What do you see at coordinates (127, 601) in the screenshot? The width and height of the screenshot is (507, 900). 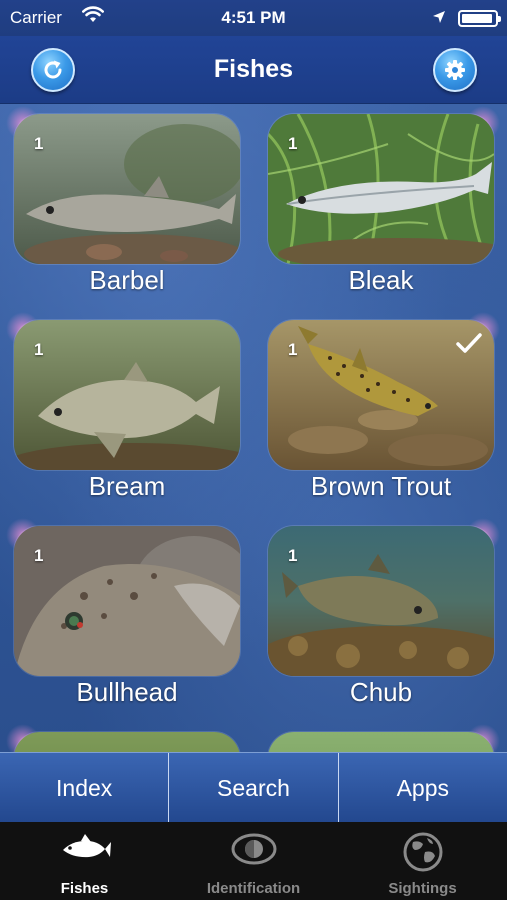 I see `bullhead-photo` at bounding box center [127, 601].